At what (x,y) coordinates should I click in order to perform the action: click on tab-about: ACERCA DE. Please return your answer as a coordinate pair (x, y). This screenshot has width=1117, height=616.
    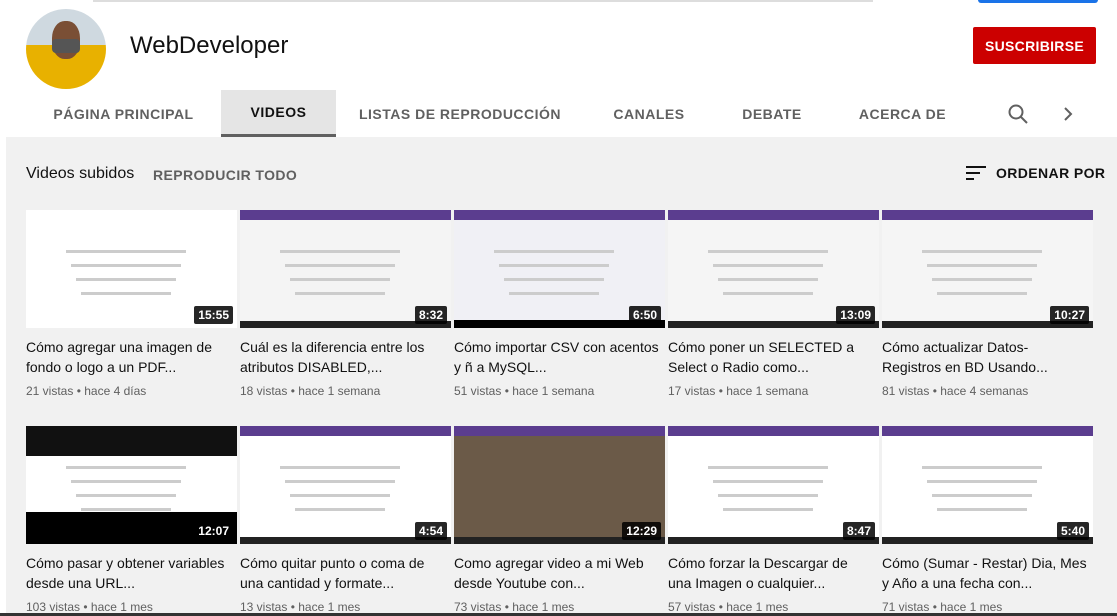
    Looking at the image, I should click on (902, 113).